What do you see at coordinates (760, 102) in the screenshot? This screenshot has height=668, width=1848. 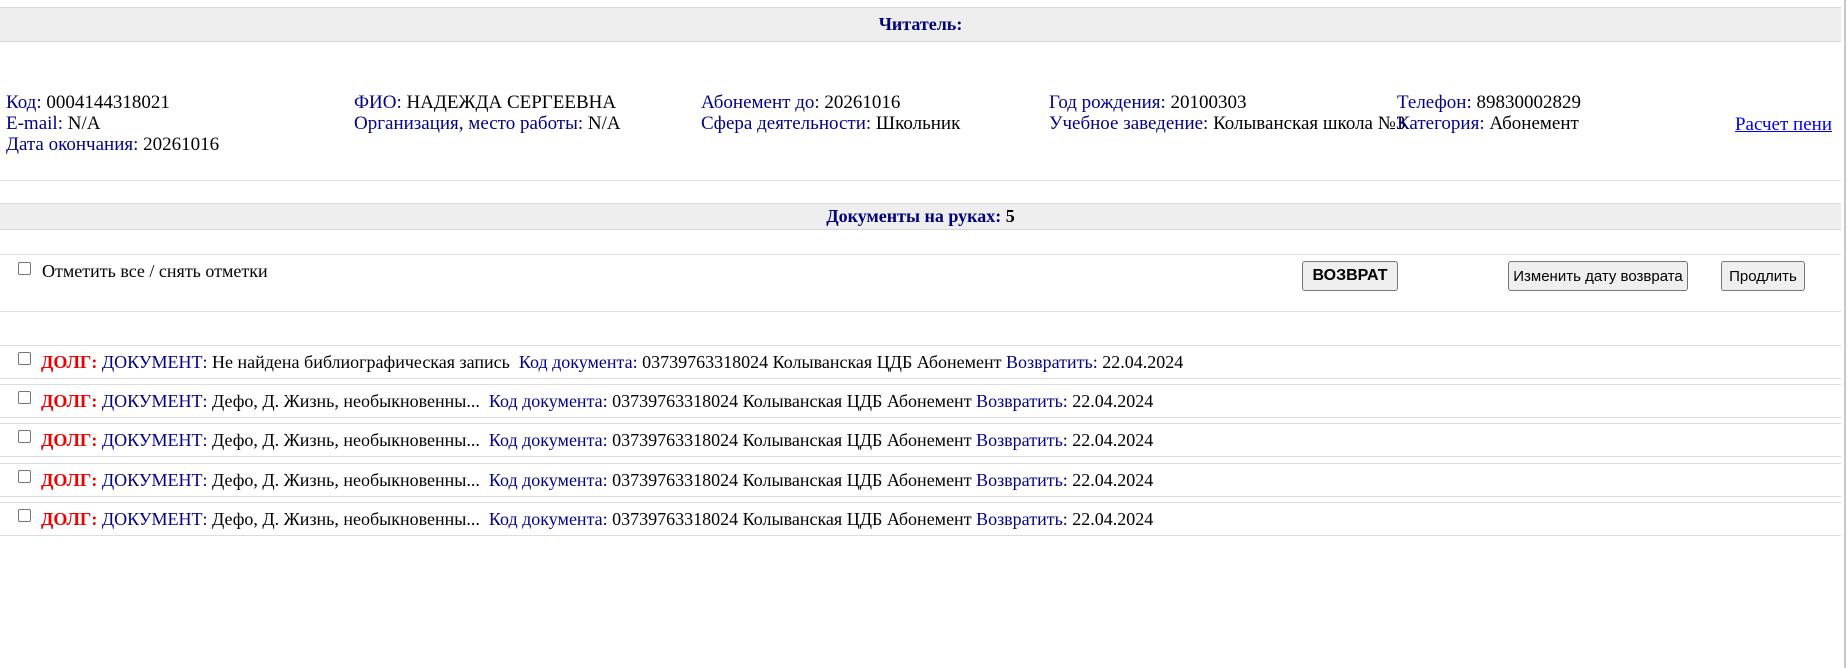 I see `reader-subscription-label: Абонемент до:` at bounding box center [760, 102].